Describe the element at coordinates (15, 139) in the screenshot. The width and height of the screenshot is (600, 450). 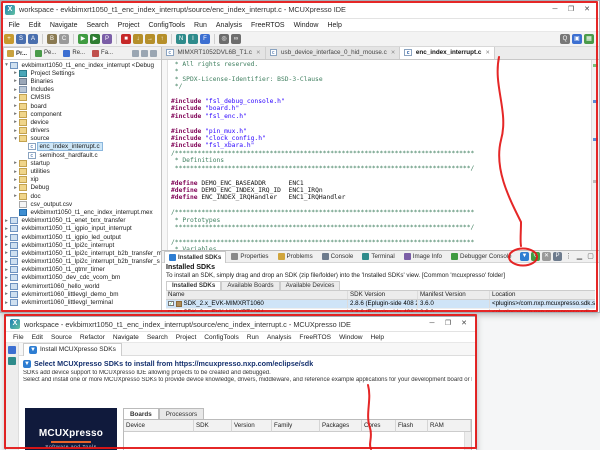
I see `expanded-arrow-icon: ▾` at that location.